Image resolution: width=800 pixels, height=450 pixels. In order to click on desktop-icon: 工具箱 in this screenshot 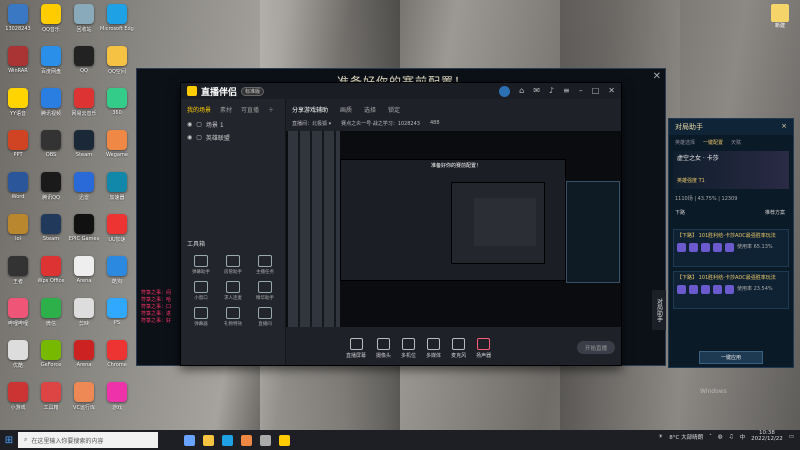, I will do `click(51, 400)`.